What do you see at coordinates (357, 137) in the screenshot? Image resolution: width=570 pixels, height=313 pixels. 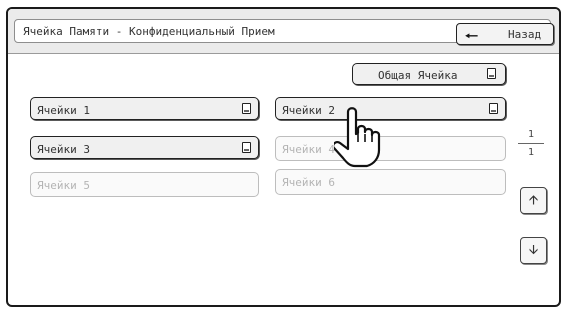 I see `hand-pointer-icon` at bounding box center [357, 137].